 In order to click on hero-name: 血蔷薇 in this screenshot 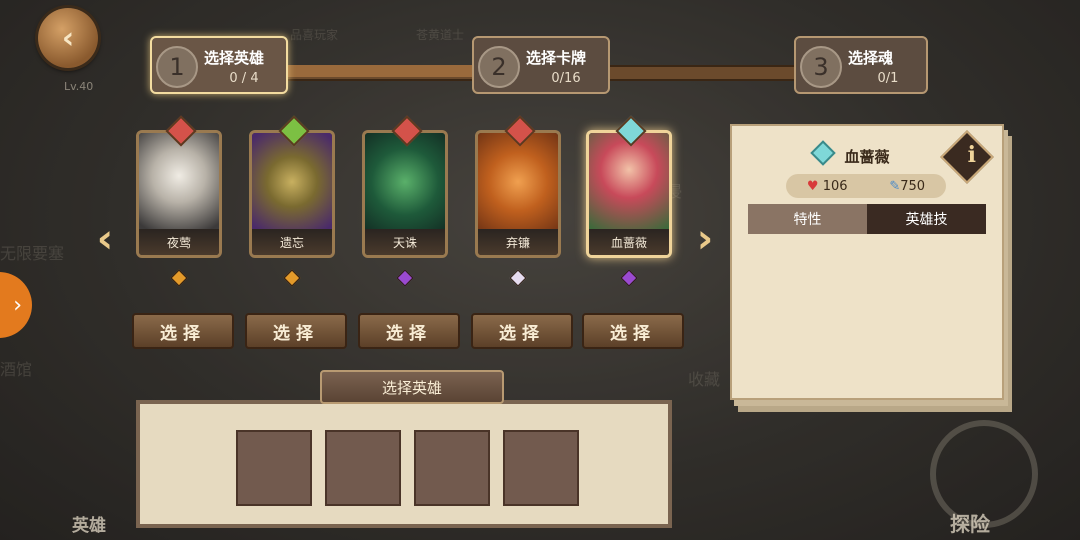, I will do `click(629, 242)`.